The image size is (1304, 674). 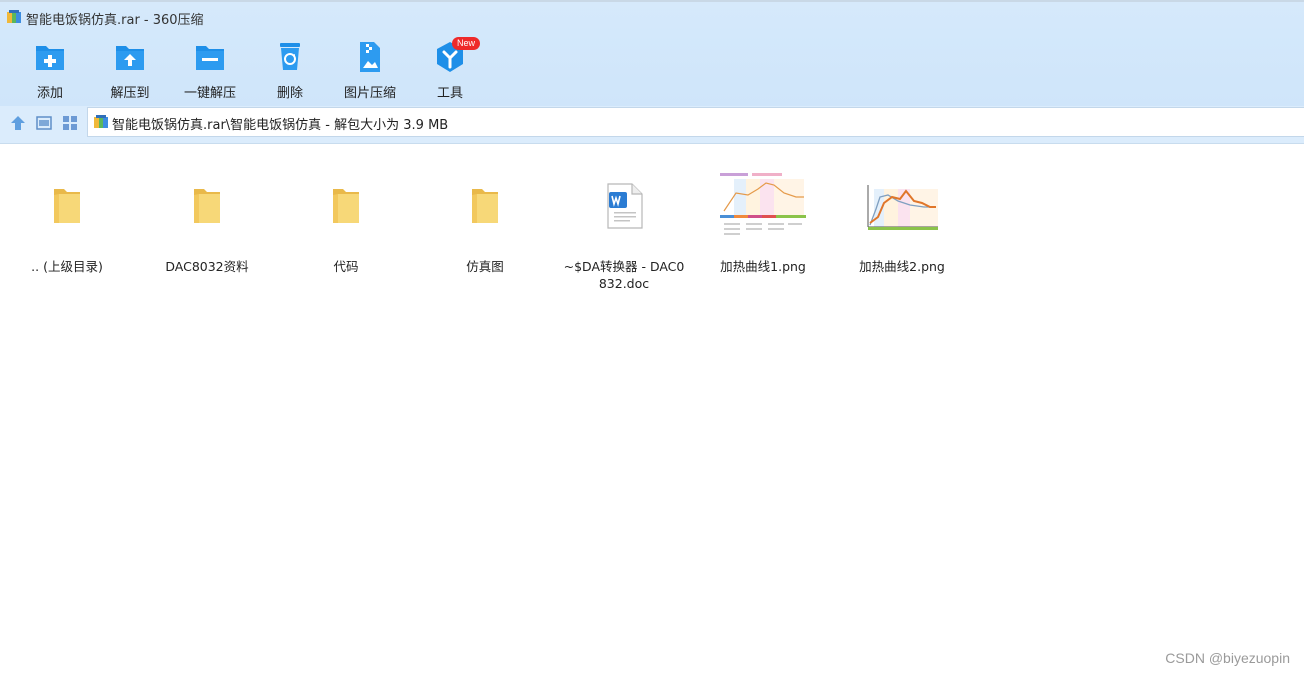 I want to click on image-compress-label: 图片压缩, so click(x=369, y=93).